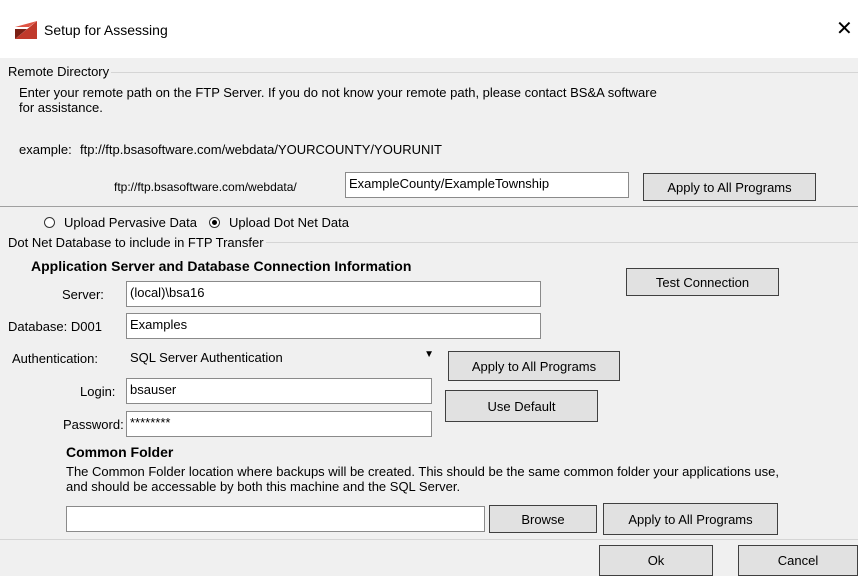 The width and height of the screenshot is (858, 576). Describe the element at coordinates (429, 206) in the screenshot. I see `section-divider` at that location.